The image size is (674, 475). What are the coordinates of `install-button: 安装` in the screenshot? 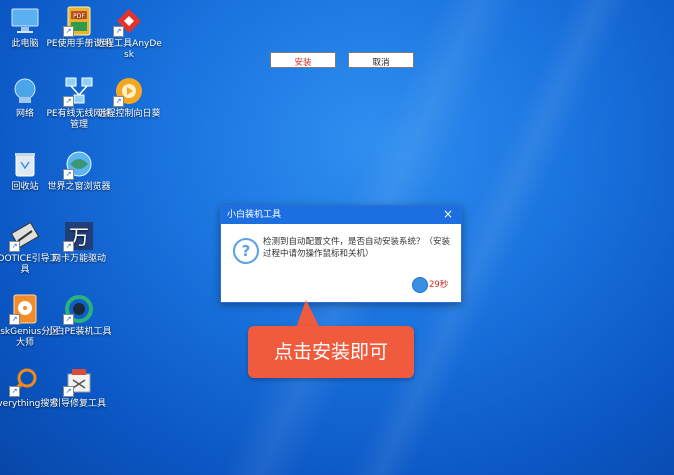 It's located at (303, 60).